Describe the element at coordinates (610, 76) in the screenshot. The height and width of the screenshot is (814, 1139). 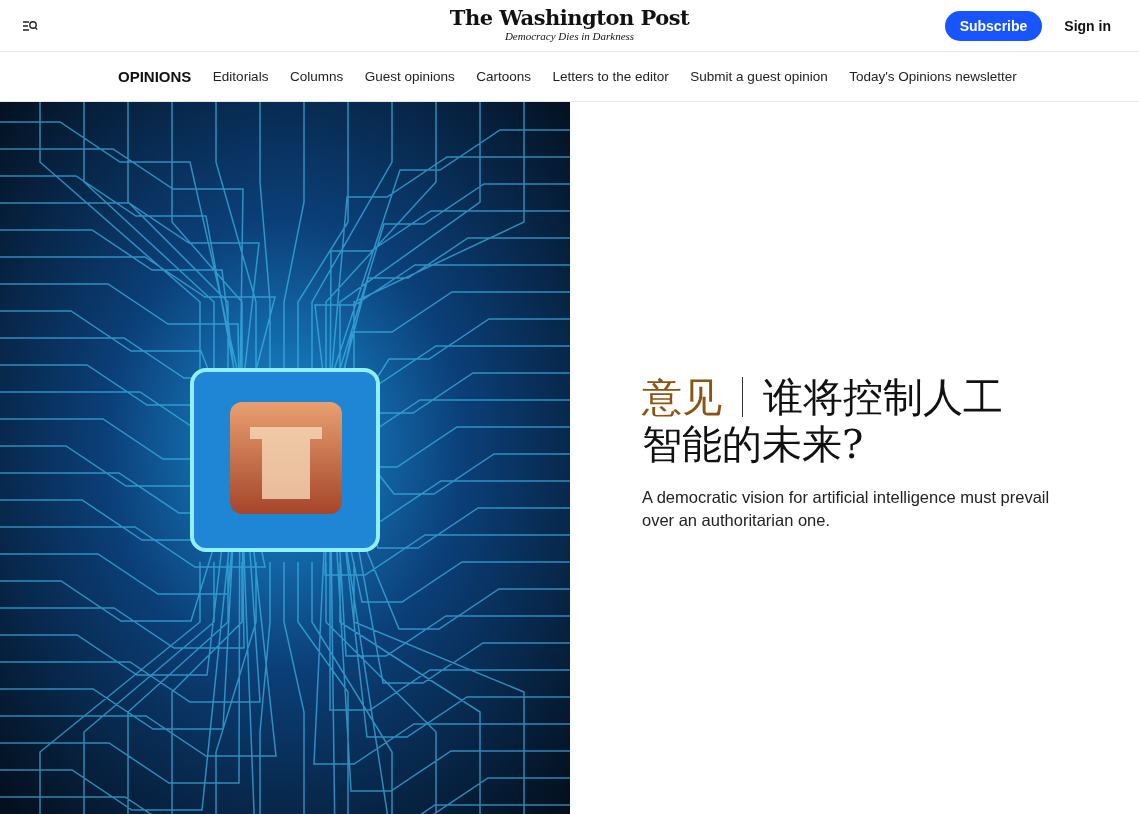
I see `nav-link: Letters to the editor` at that location.